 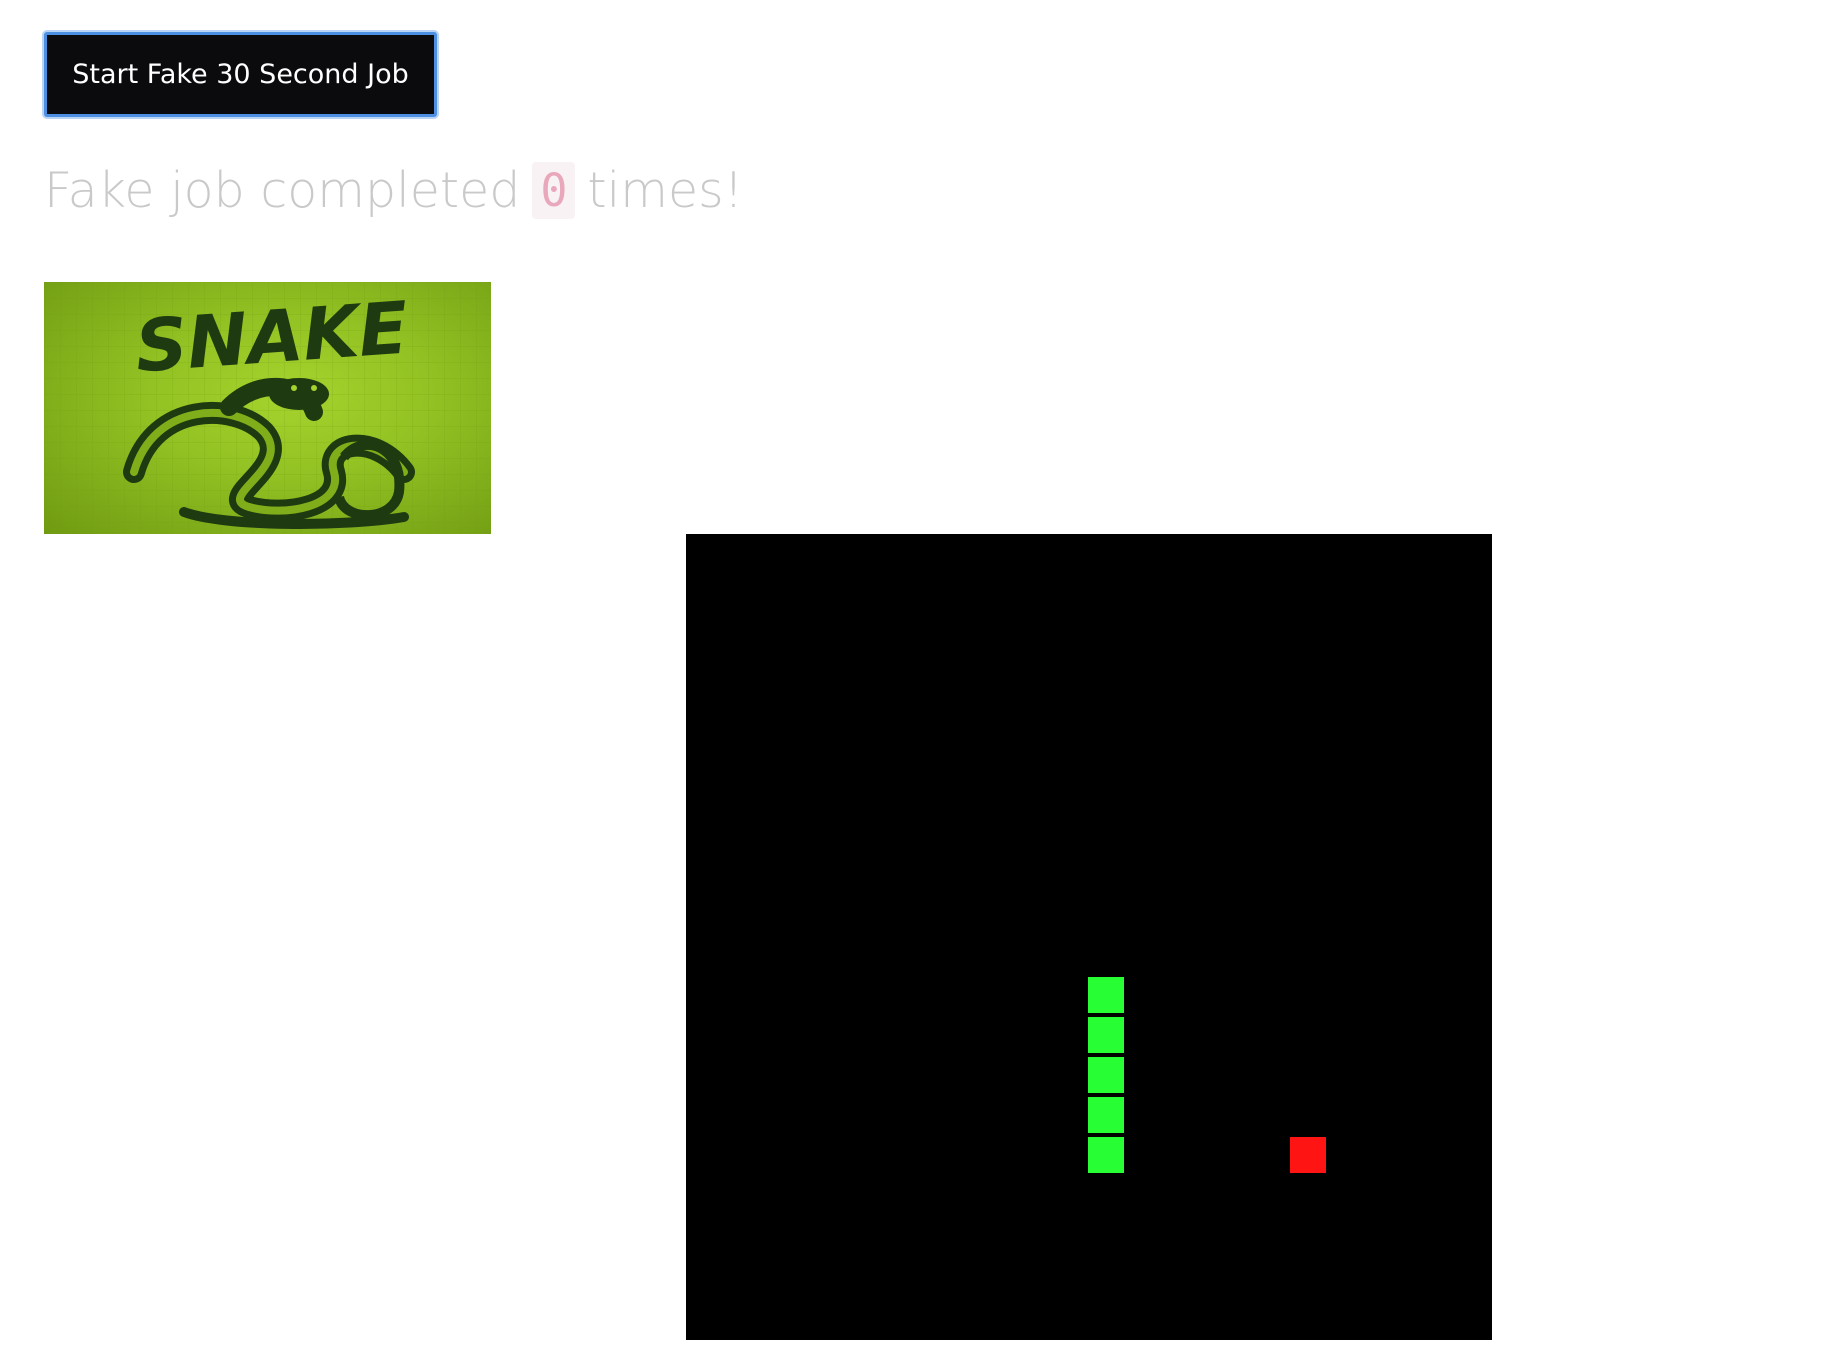 What do you see at coordinates (282, 190) in the screenshot?
I see `status-prefix: Fake job completed` at bounding box center [282, 190].